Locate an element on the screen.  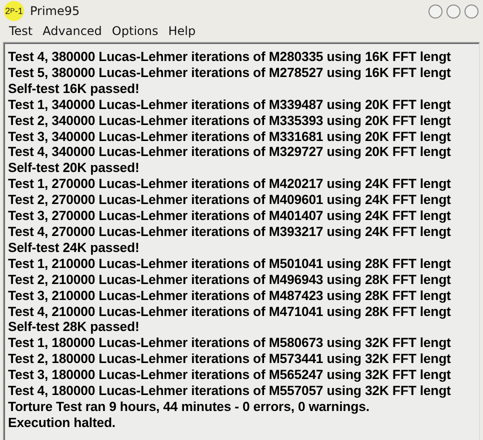
log-line: Self-test 16K passed! is located at coordinates (74, 88).